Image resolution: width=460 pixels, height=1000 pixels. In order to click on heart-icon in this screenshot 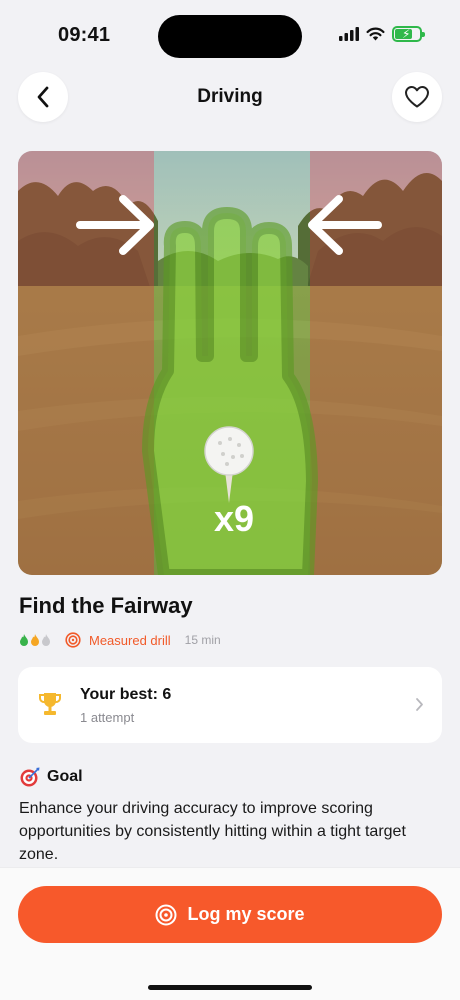, I will do `click(417, 97)`.